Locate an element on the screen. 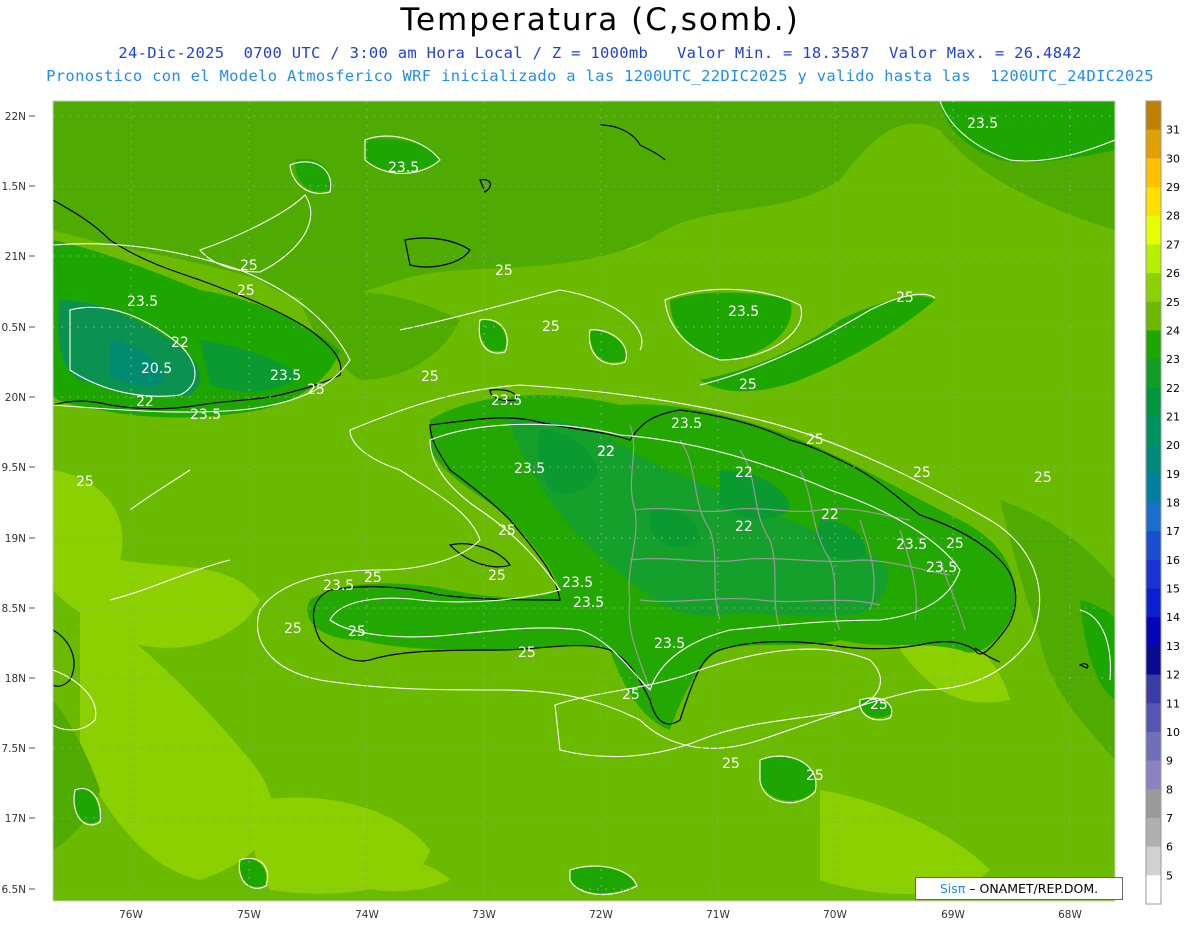 This screenshot has width=1200, height=927. lat-tick-label: 22N is located at coordinates (15, 117).